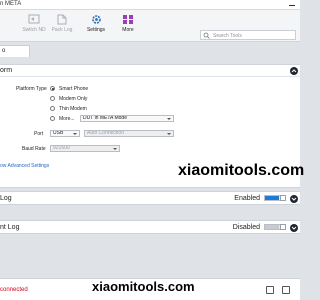  What do you see at coordinates (24, 166) in the screenshot?
I see `advanced-settings-link: ow Advanced Settings` at bounding box center [24, 166].